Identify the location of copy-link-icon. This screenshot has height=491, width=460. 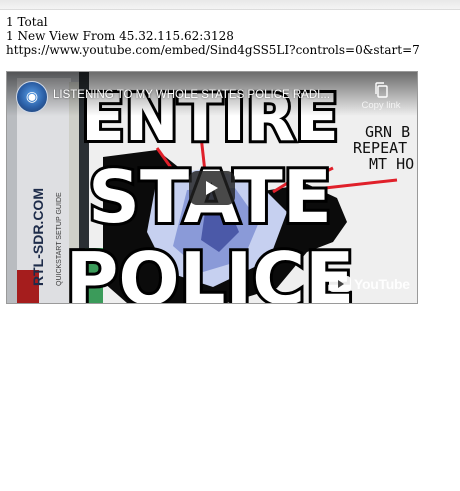
(381, 90).